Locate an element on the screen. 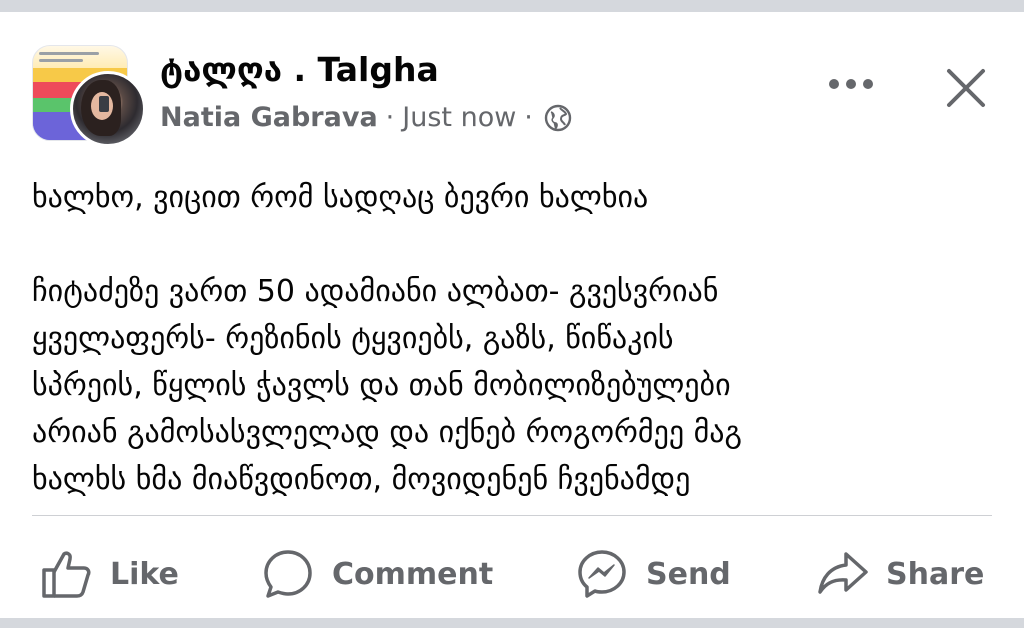  post-text-line: ხალხს ხმა მიაწვდინოთ, მოვიდენენ ჩვენამდე is located at coordinates (361, 479).